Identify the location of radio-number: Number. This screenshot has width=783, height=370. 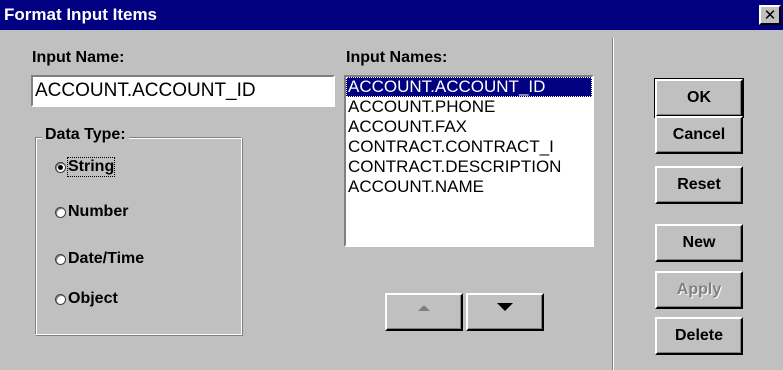
(91, 212).